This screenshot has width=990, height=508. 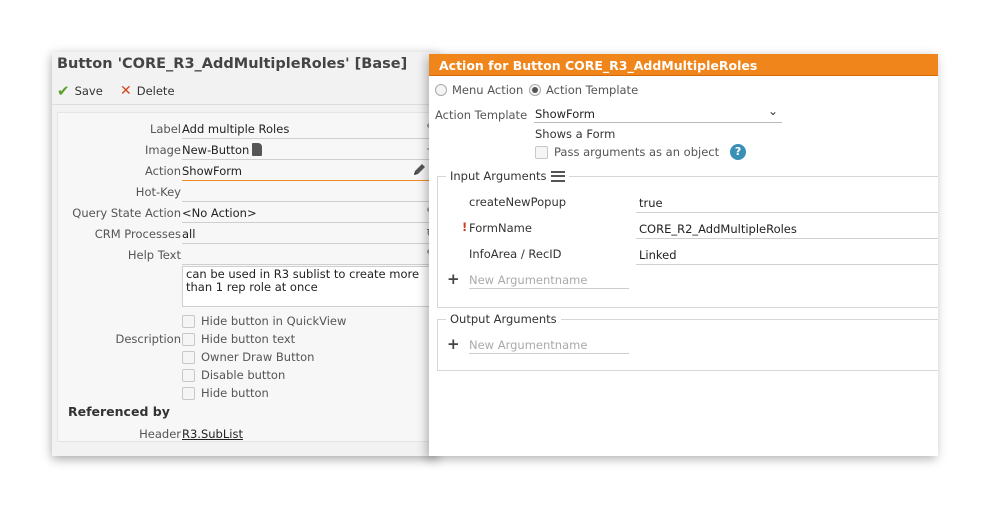 I want to click on delete-button: ✕ Delete, so click(x=147, y=91).